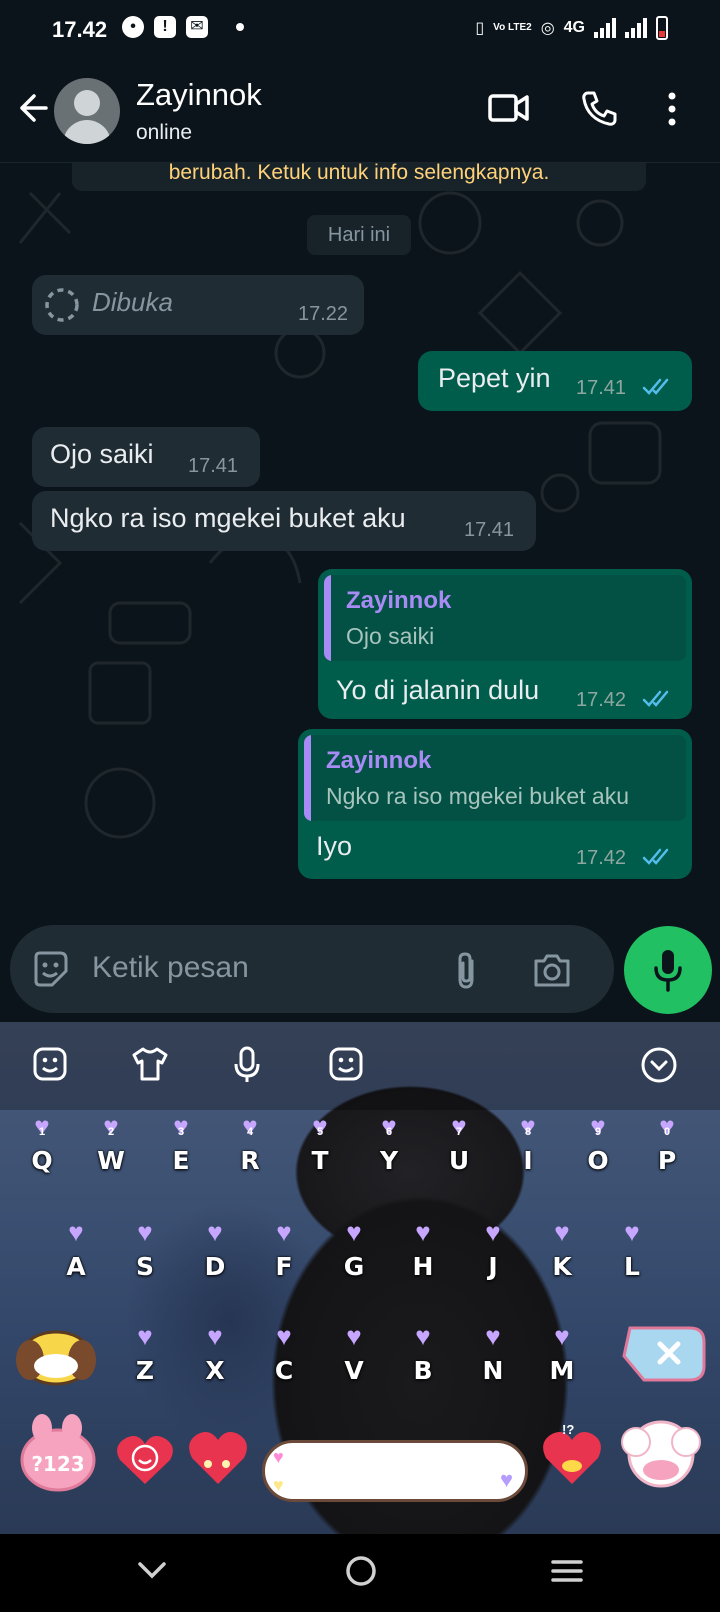 The height and width of the screenshot is (1612, 720). I want to click on date-chip: Hari ini, so click(359, 235).